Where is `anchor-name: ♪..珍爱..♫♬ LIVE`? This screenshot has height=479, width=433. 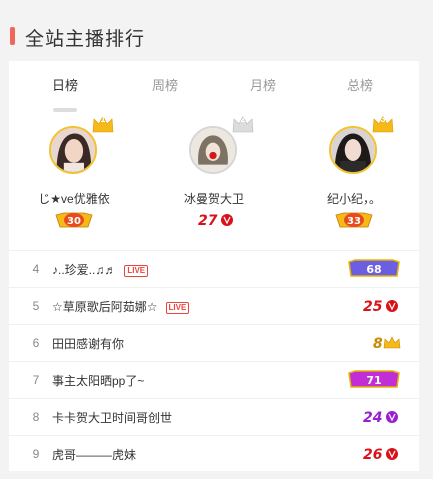 anchor-name: ♪..珍爱..♫♬ LIVE is located at coordinates (100, 269).